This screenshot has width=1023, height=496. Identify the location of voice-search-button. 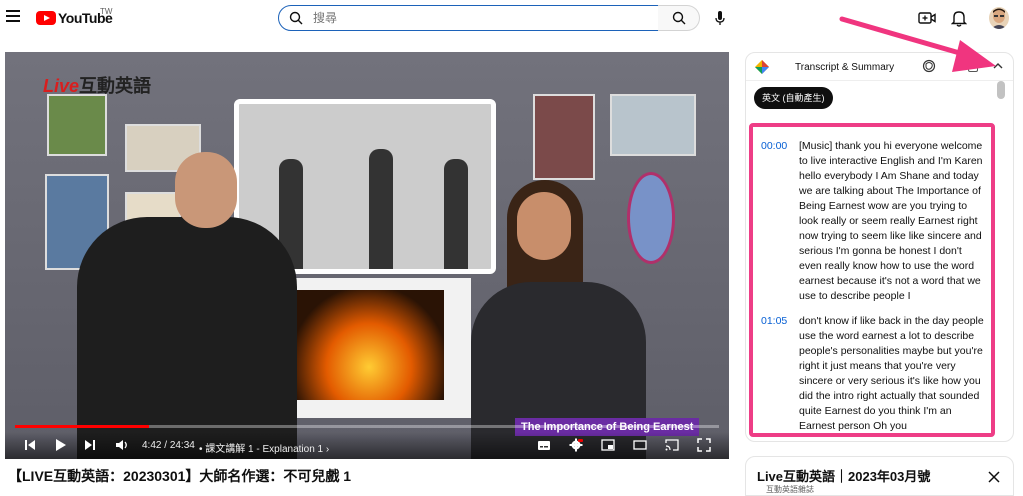
(720, 18).